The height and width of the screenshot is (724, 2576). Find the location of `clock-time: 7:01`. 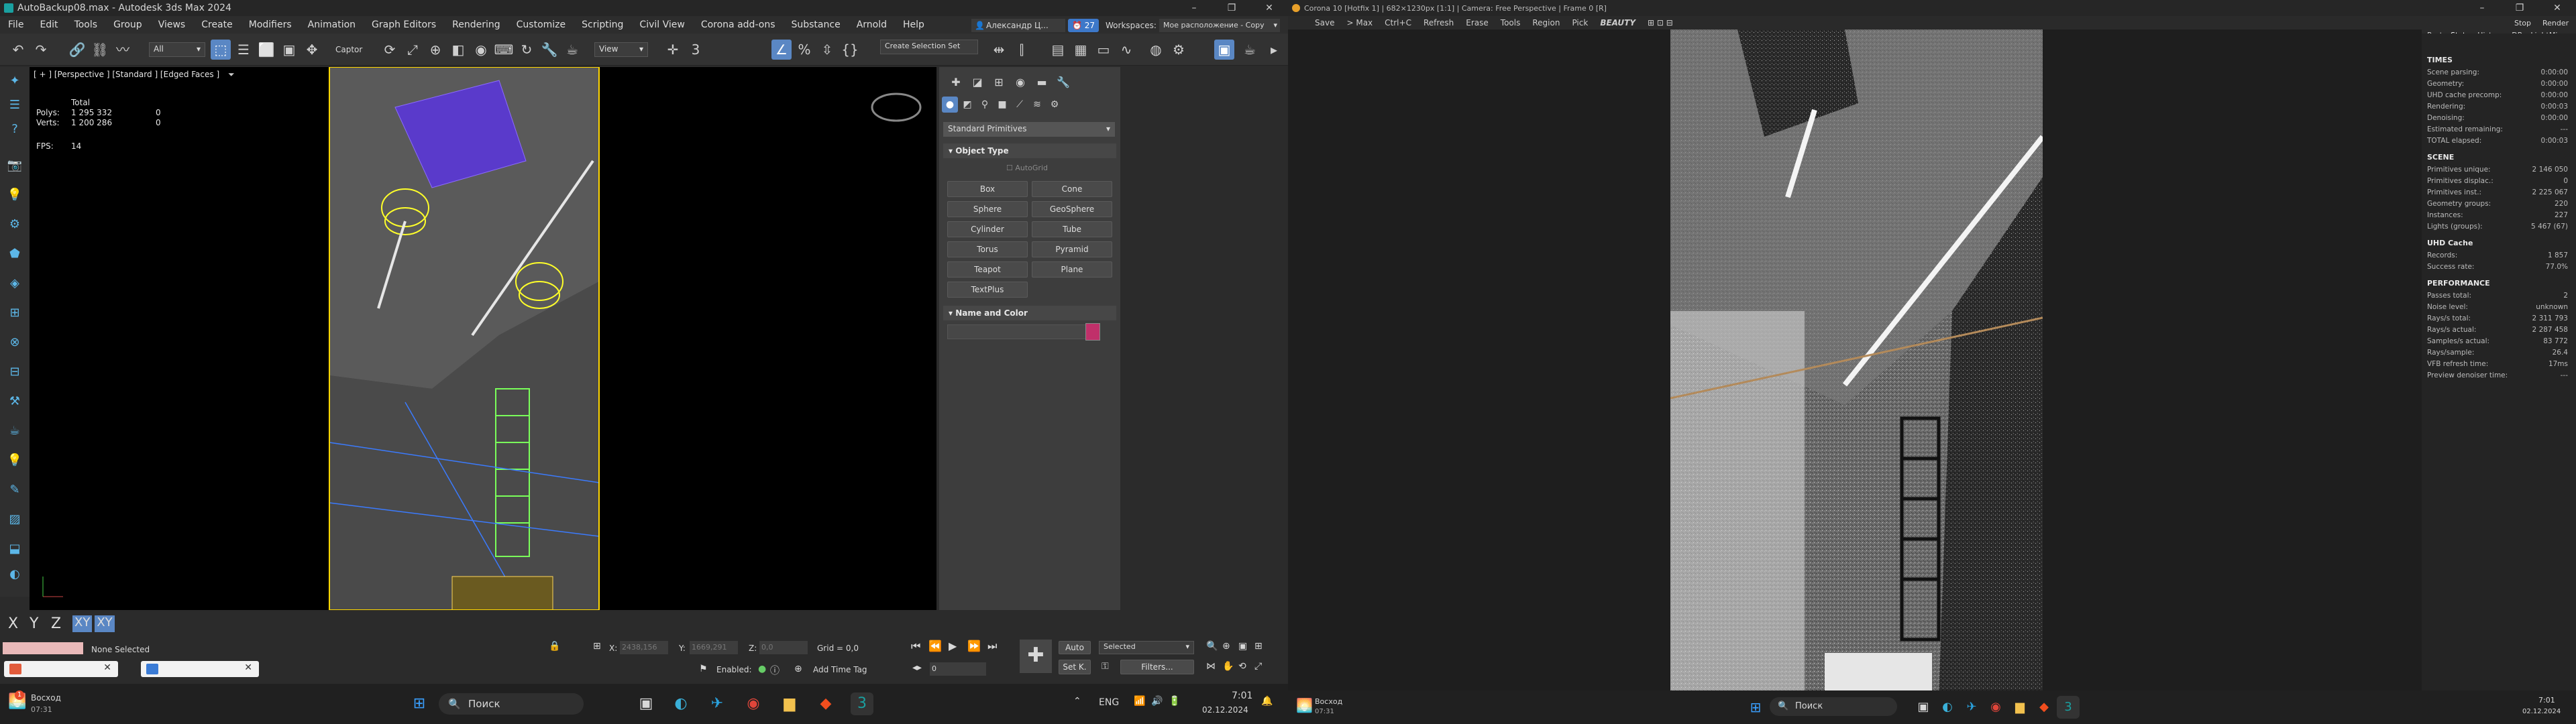

clock-time: 7:01 is located at coordinates (2546, 700).